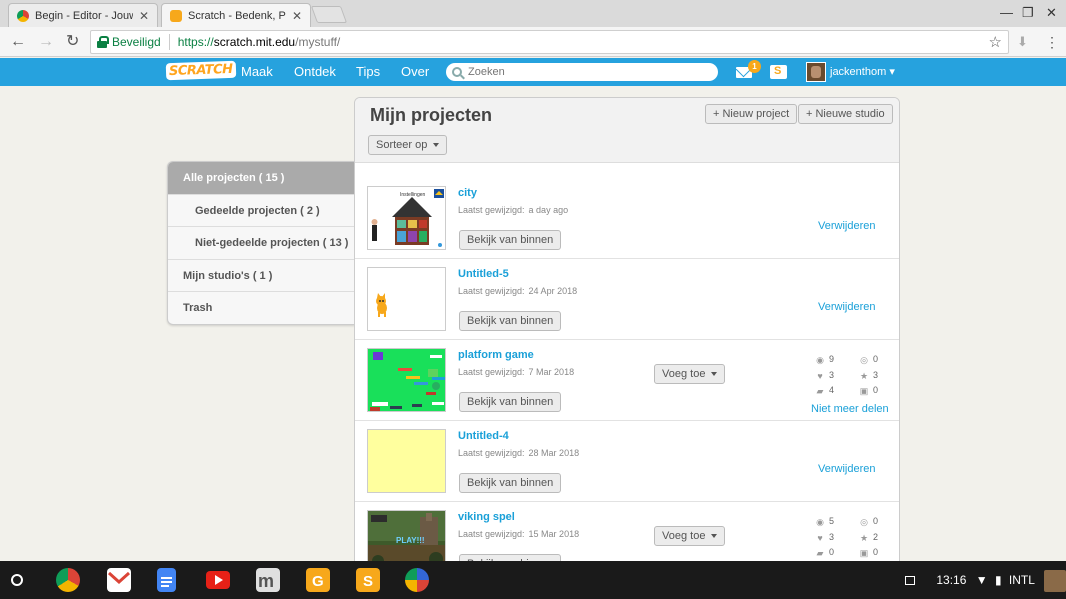 This screenshot has width=1066, height=599. What do you see at coordinates (754, 66) in the screenshot?
I see `message-count-badge: 1` at bounding box center [754, 66].